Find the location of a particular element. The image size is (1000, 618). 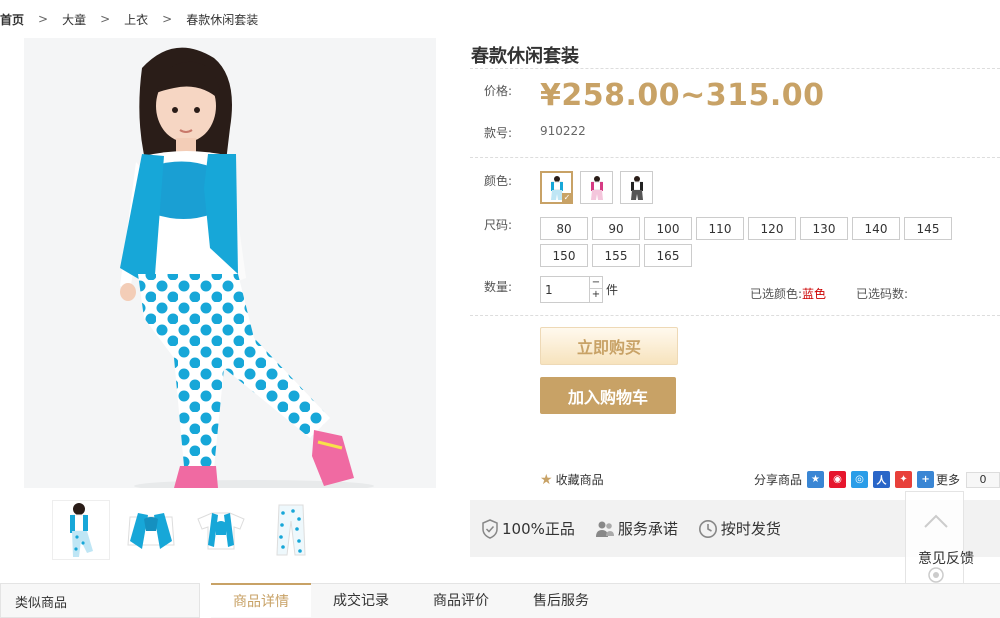

guarantee-authentic-label: 100%正品 is located at coordinates (538, 529).